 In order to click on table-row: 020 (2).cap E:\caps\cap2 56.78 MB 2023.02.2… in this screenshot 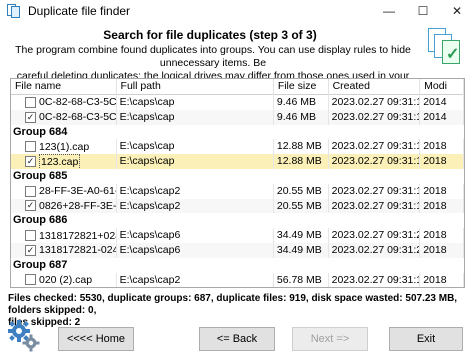, I will do `click(237, 279)`.